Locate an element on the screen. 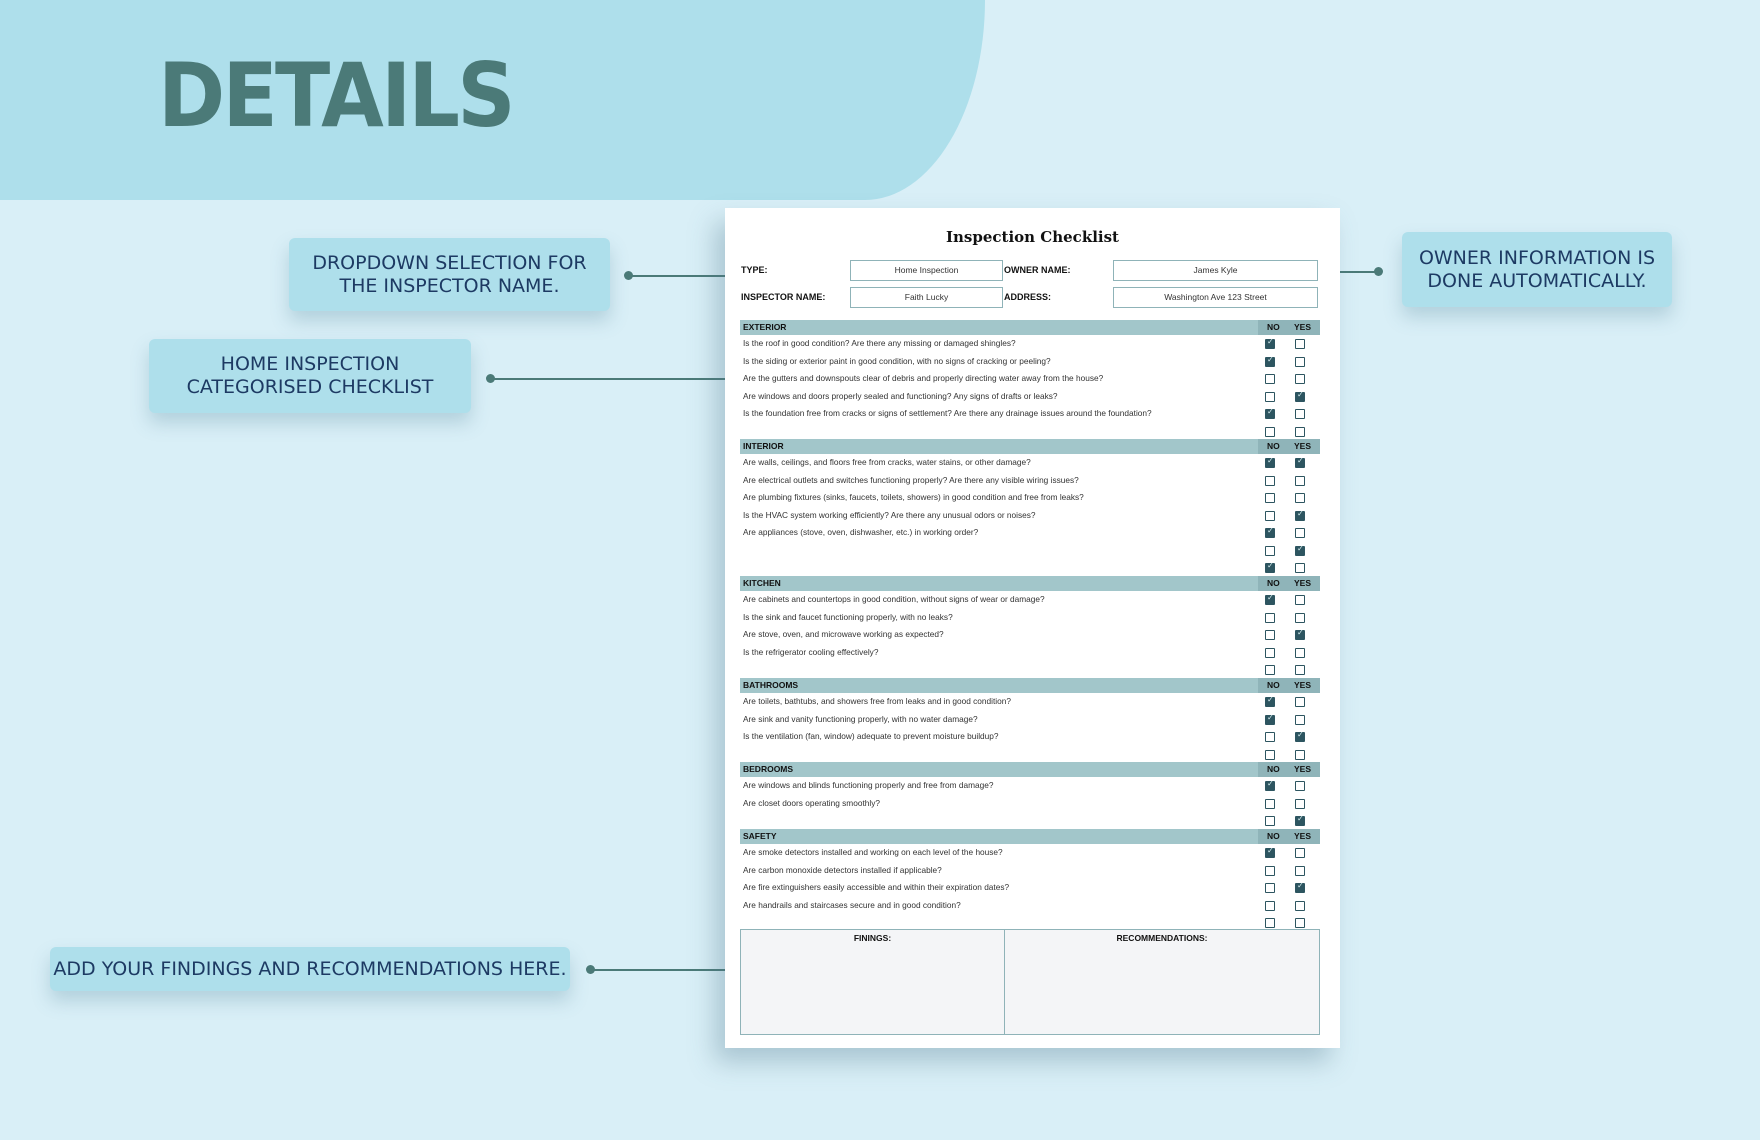 The width and height of the screenshot is (1760, 1140). type-dropdown: Home Inspection is located at coordinates (926, 270).